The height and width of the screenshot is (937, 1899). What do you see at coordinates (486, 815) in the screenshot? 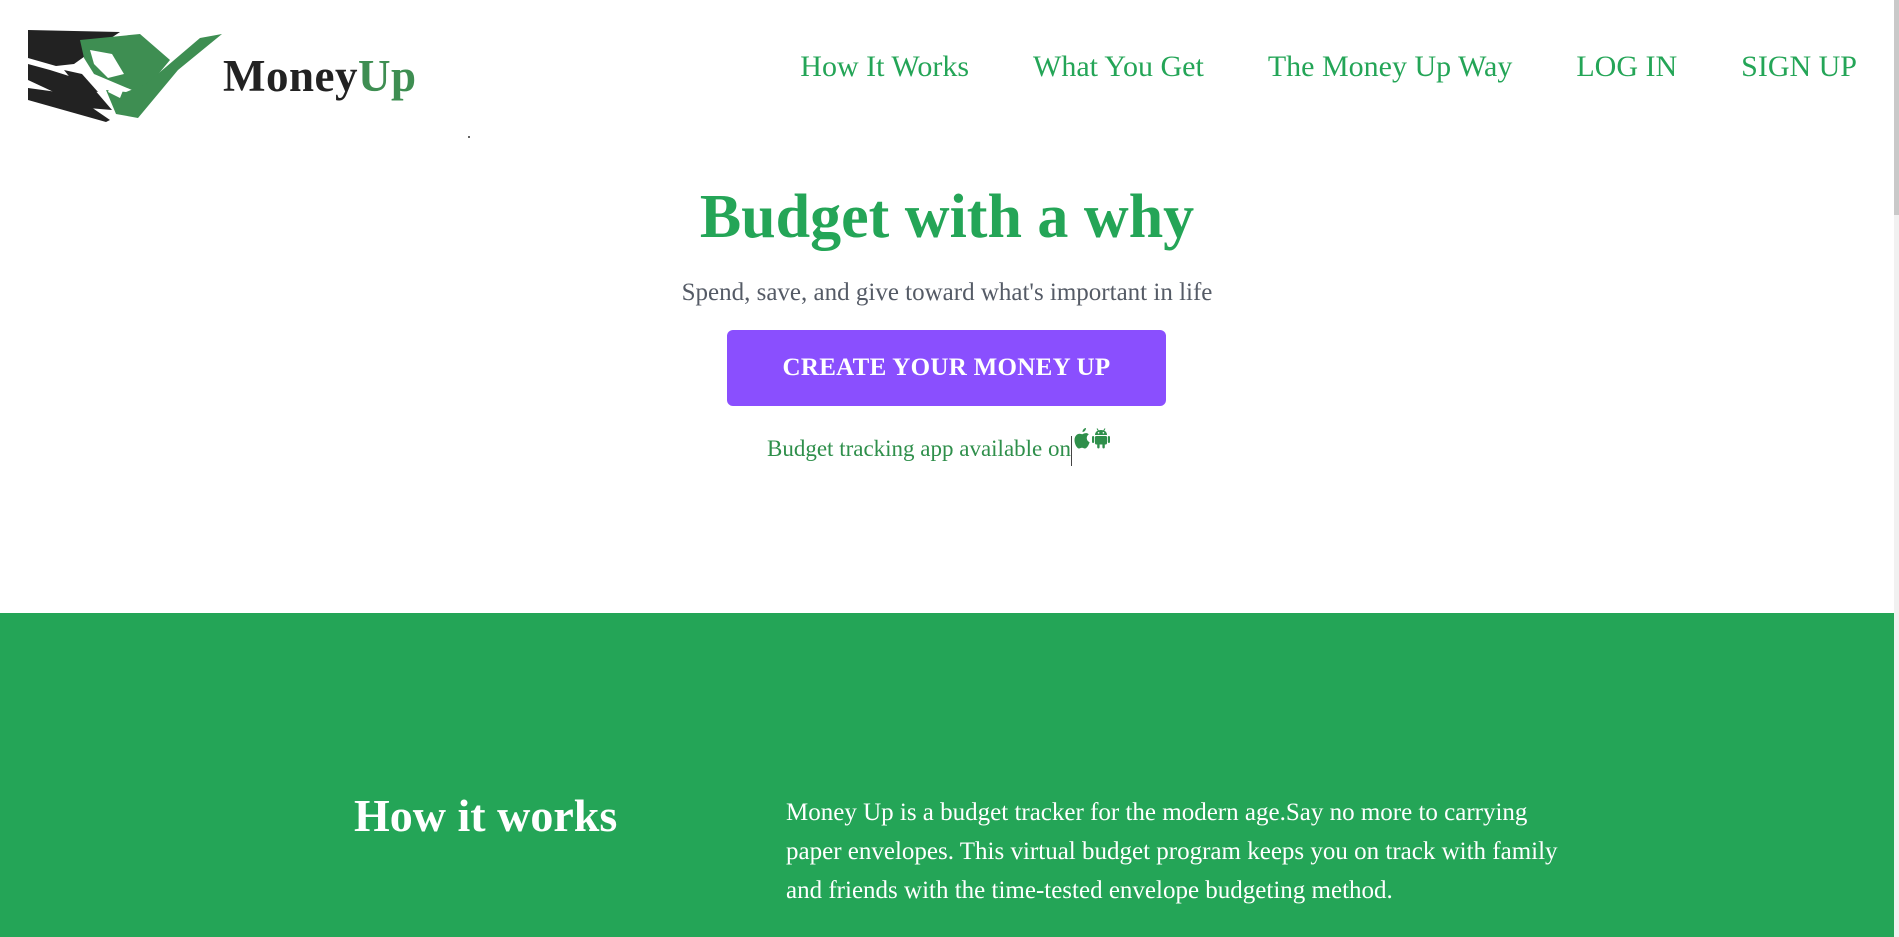
I see `how-it-works-title: How it works` at bounding box center [486, 815].